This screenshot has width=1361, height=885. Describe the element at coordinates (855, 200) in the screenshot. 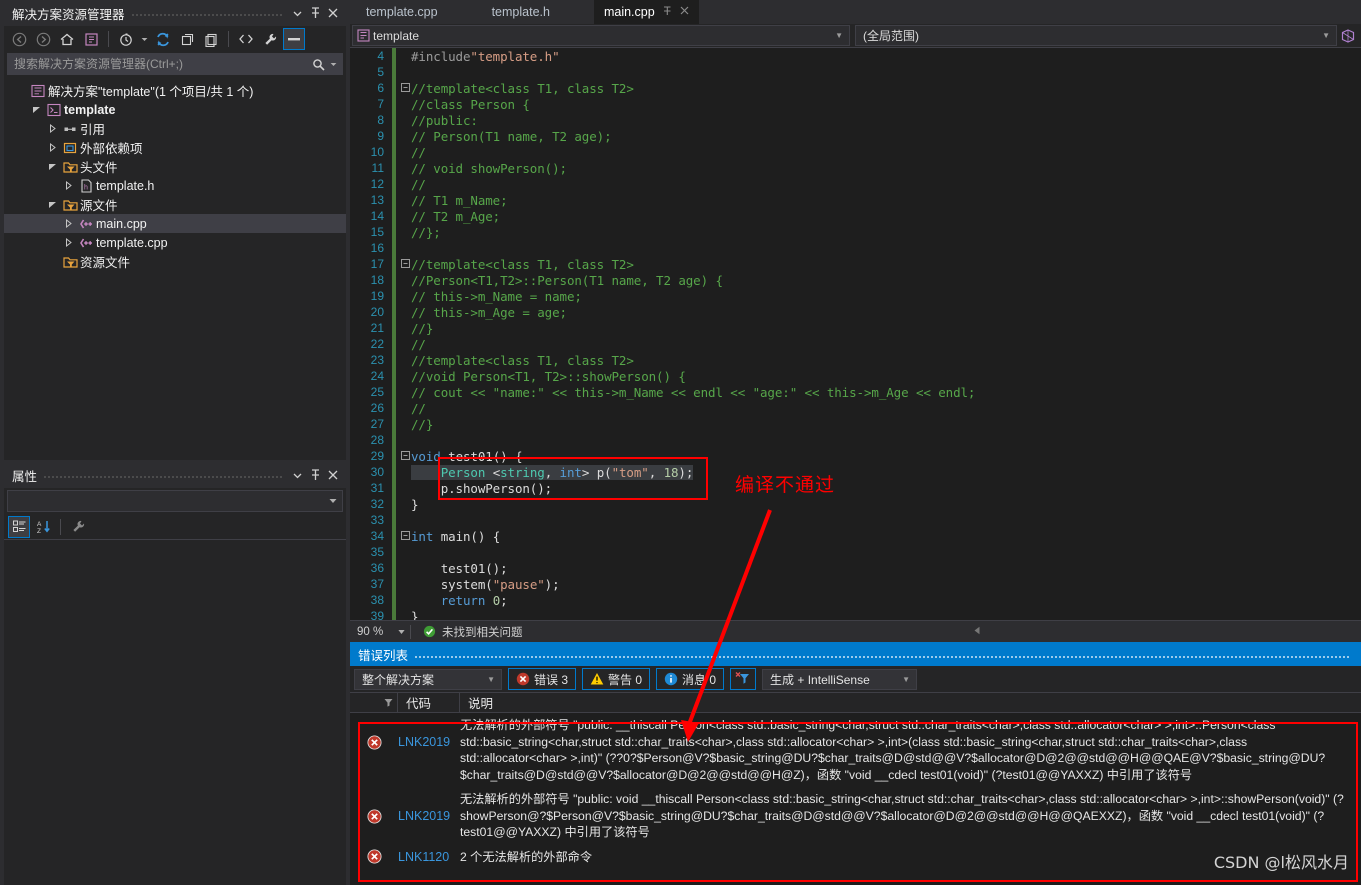

I see `code-line: 13 // T1 m_Name;` at that location.